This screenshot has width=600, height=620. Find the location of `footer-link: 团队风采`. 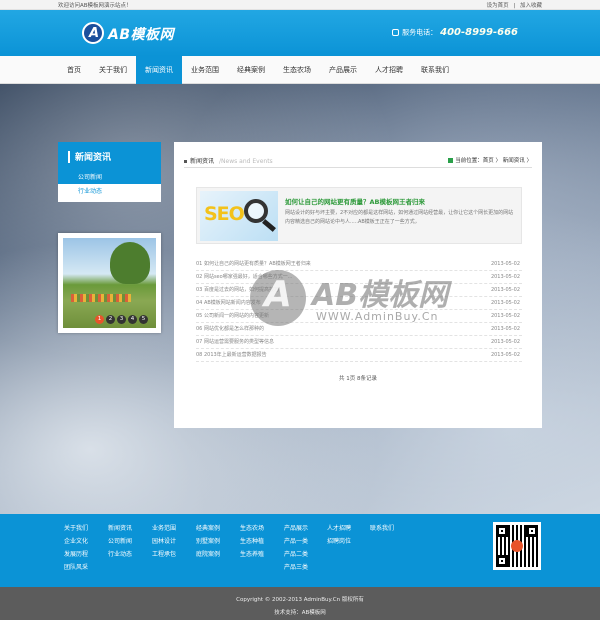

footer-link: 团队风采 is located at coordinates (76, 568).